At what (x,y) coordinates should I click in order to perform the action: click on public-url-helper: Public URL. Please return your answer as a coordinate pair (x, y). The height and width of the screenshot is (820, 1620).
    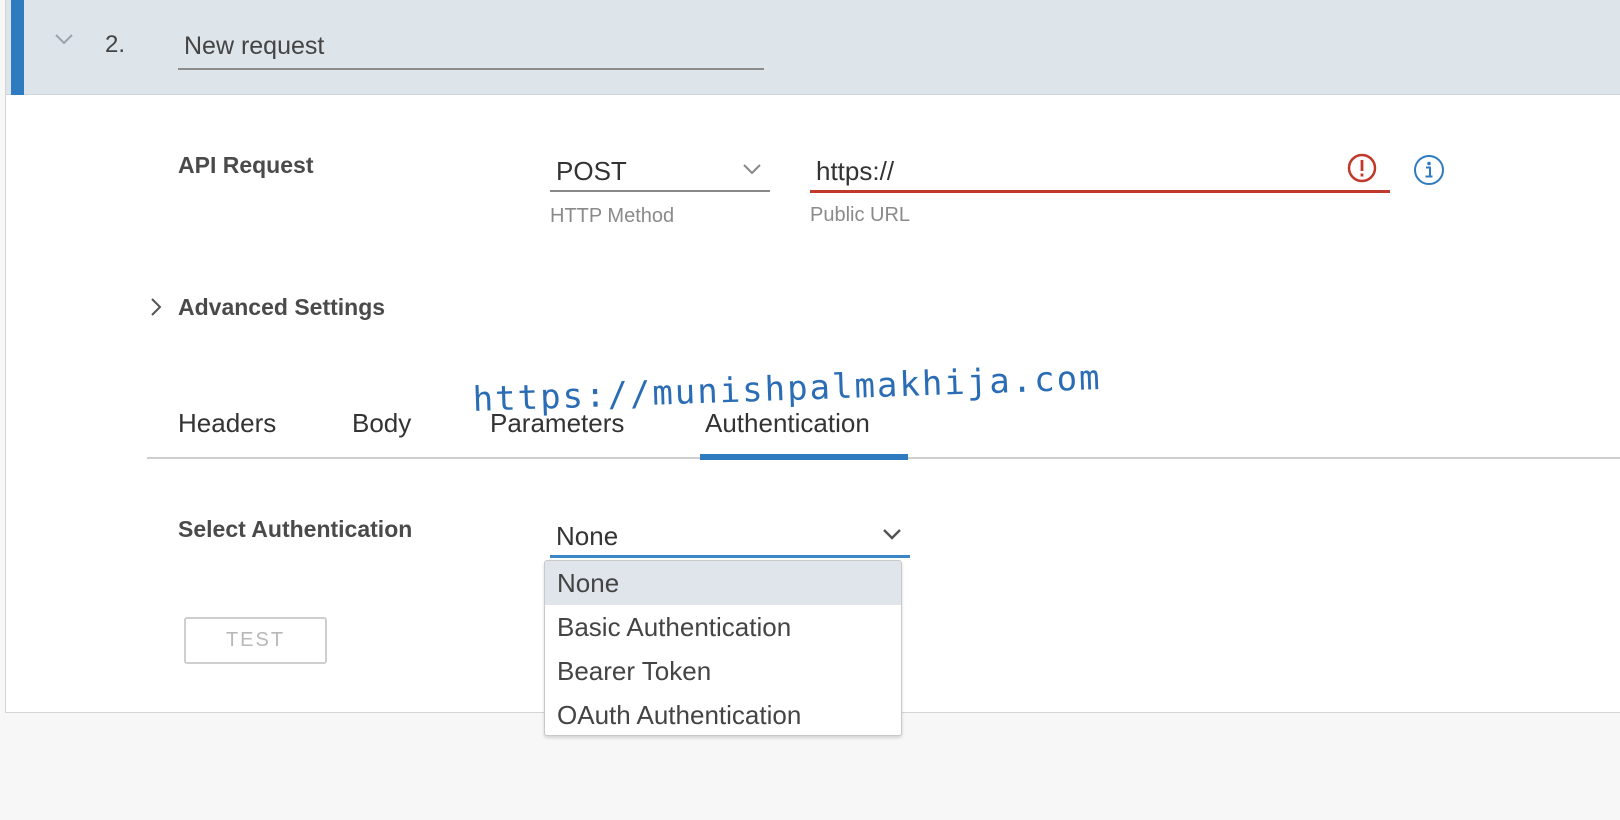
    Looking at the image, I should click on (860, 215).